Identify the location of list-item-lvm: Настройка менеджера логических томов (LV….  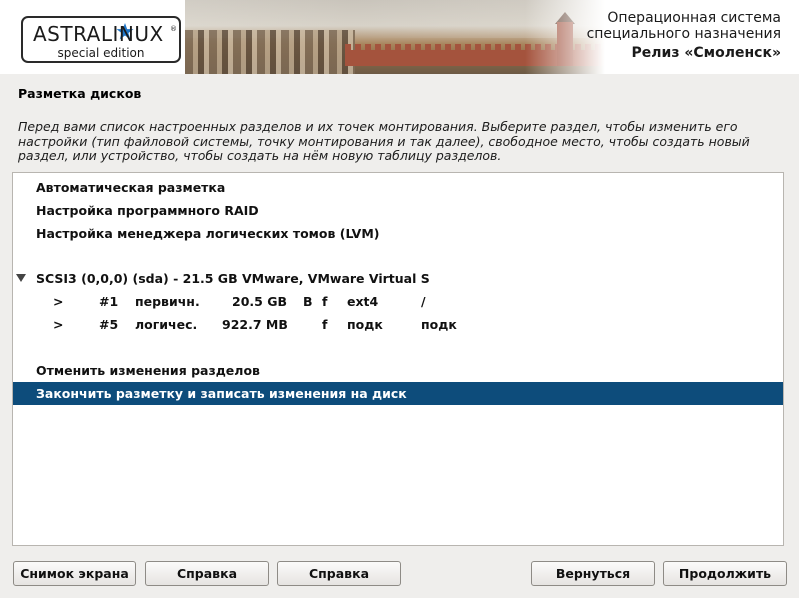
(398, 233).